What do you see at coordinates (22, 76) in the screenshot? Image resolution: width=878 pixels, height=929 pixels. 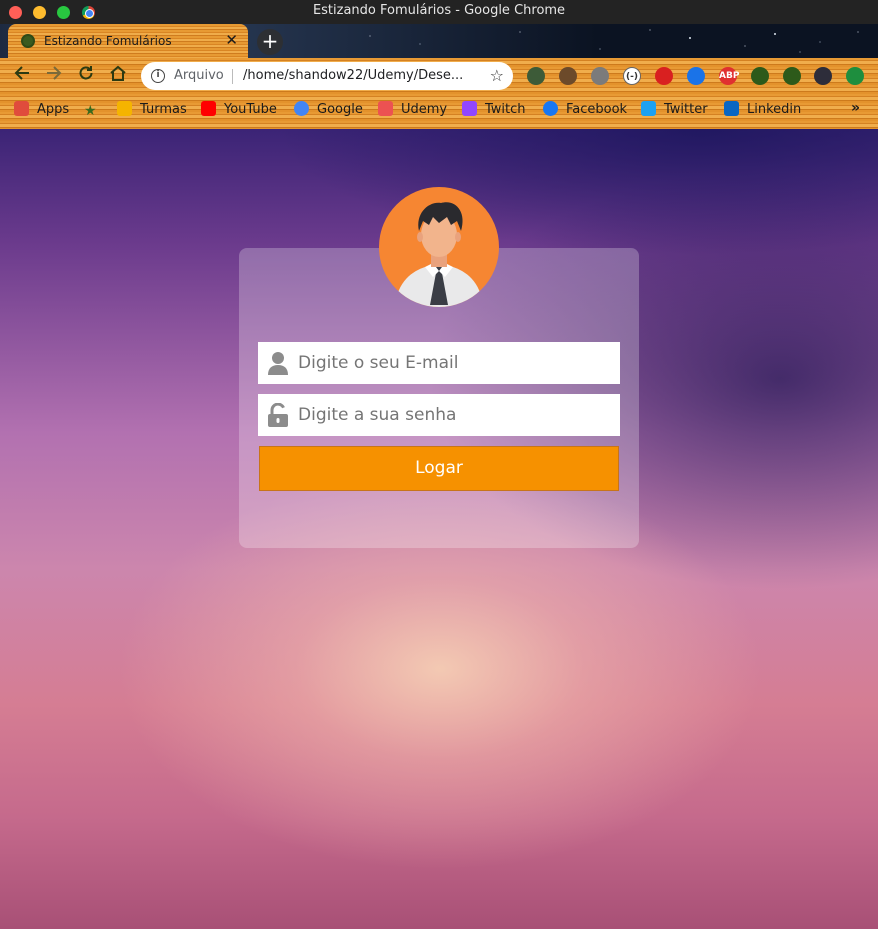 I see `back-icon` at bounding box center [22, 76].